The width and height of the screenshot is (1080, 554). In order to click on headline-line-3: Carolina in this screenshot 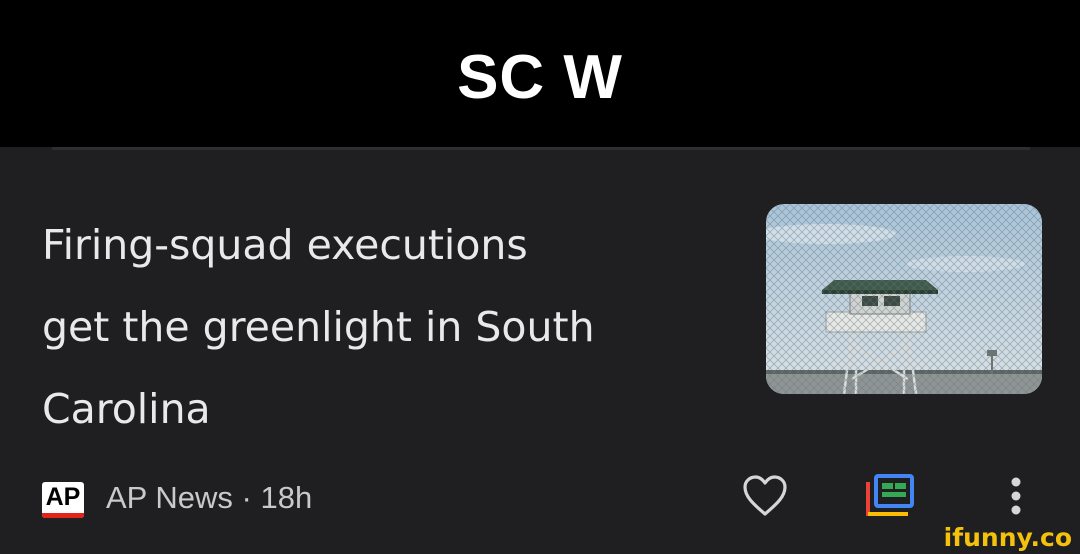, I will do `click(126, 409)`.